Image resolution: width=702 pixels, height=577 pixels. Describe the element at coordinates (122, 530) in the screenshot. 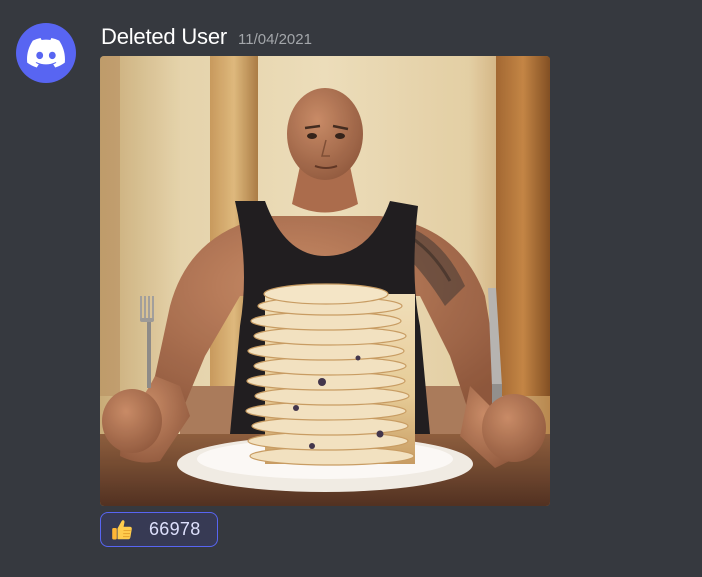

I see `thumbs-up-icon` at that location.